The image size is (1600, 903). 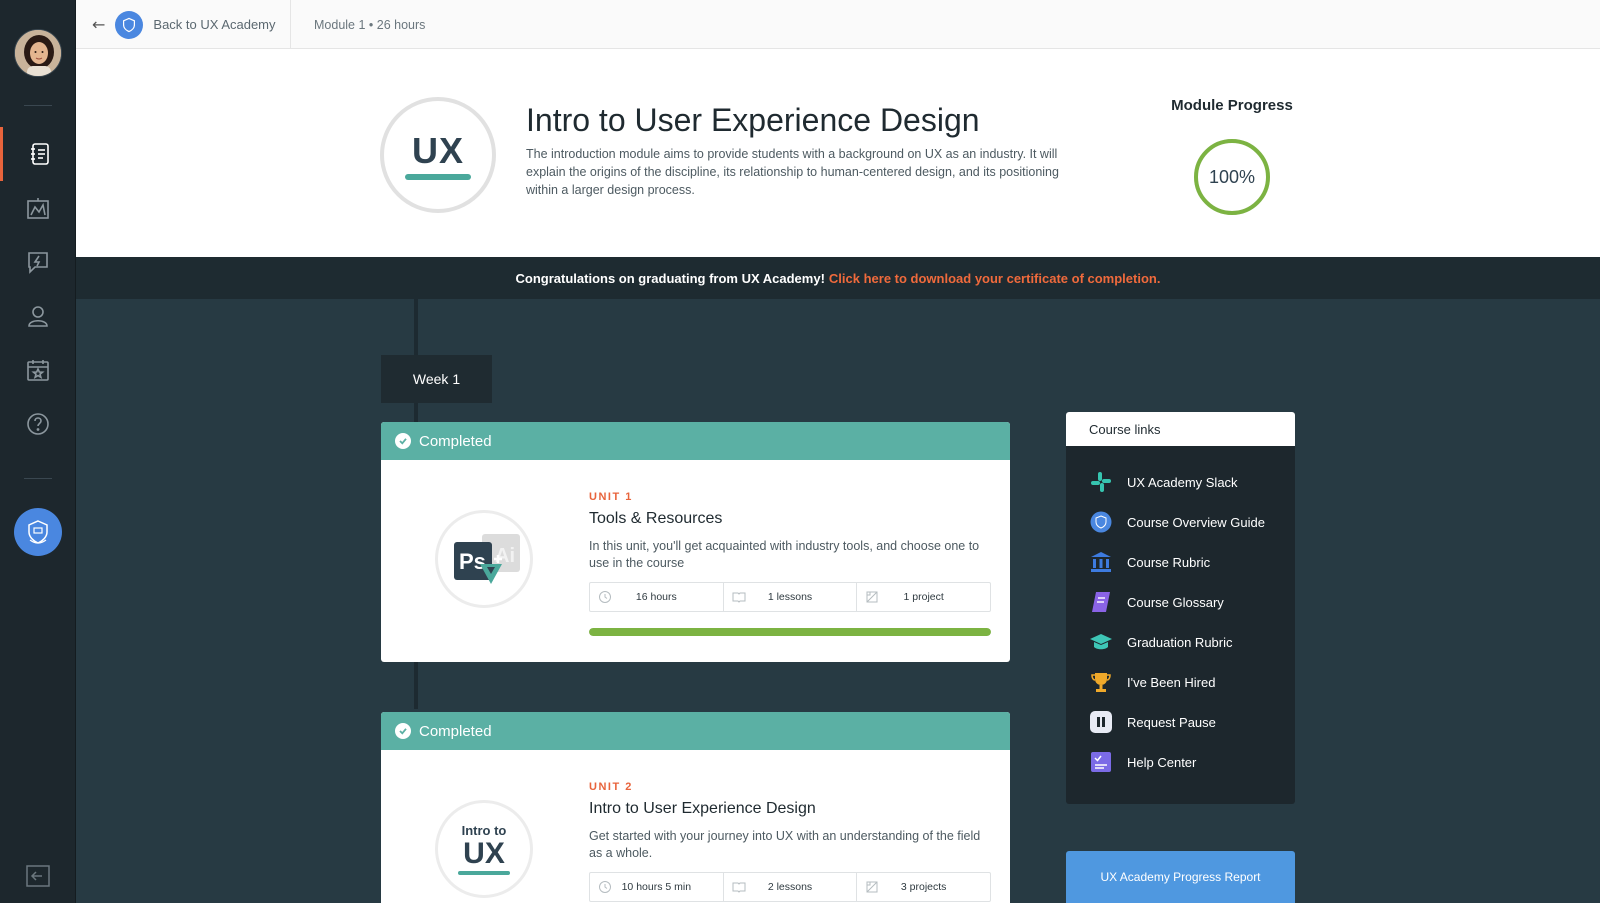 I want to click on photoshop-illustrator-icon: Ai Ps, so click(x=487, y=559).